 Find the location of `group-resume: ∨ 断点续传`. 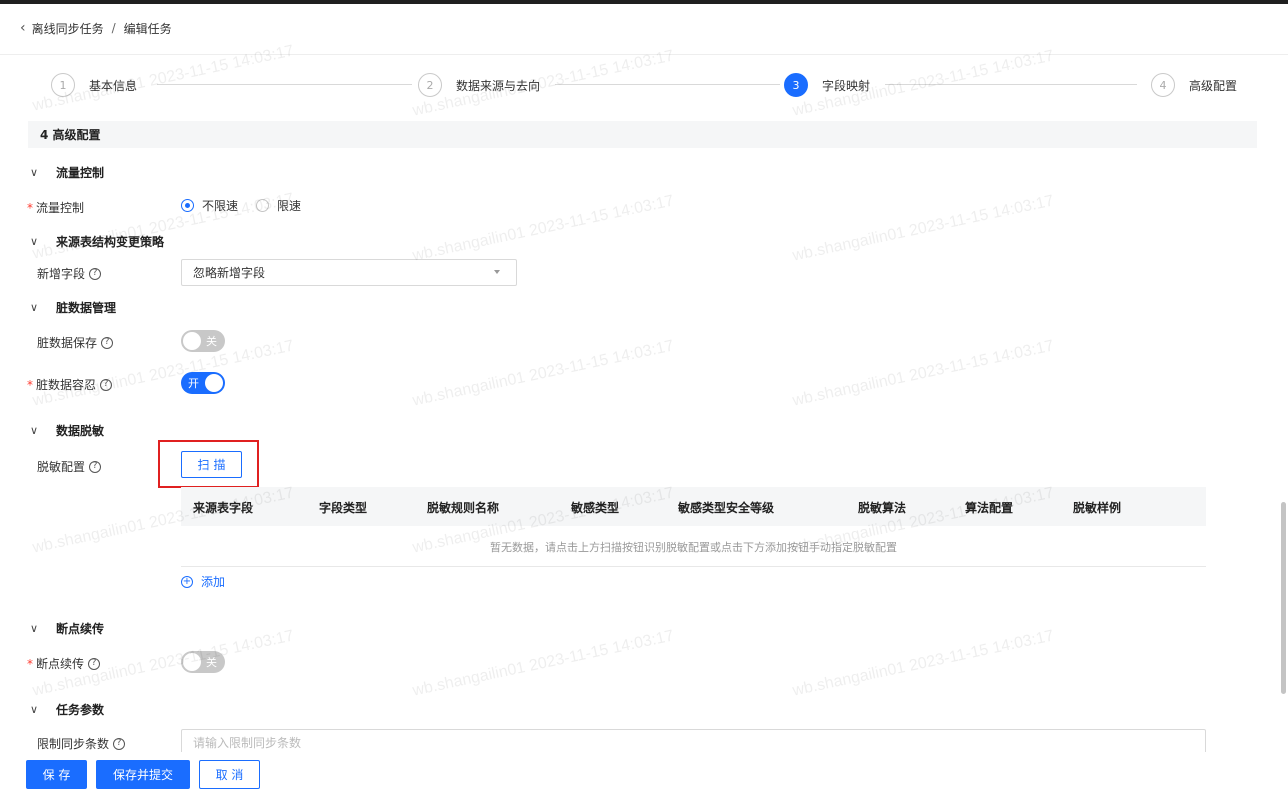

group-resume: ∨ 断点续传 is located at coordinates (67, 628).